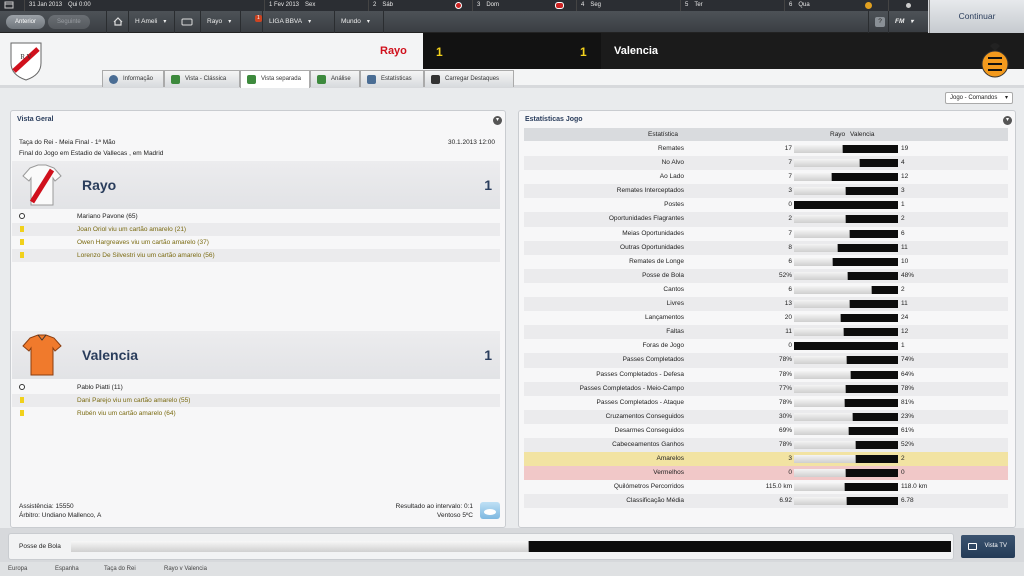 The image size is (1024, 576). I want to click on stat-away-value: 12, so click(905, 332).